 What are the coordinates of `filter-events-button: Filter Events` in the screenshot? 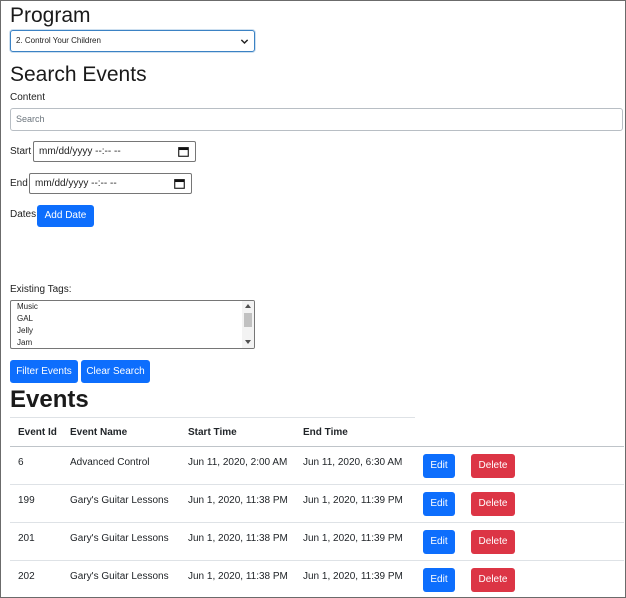 It's located at (44, 371).